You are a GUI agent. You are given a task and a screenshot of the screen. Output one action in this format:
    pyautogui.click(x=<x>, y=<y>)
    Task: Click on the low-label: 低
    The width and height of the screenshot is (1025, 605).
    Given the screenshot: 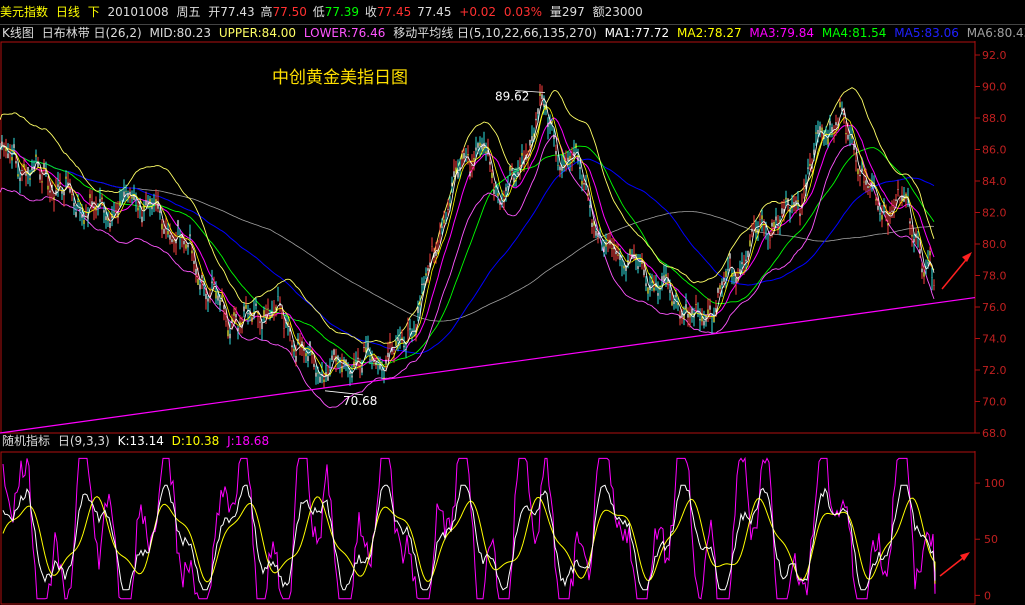 What is the action you would take?
    pyautogui.click(x=318, y=12)
    